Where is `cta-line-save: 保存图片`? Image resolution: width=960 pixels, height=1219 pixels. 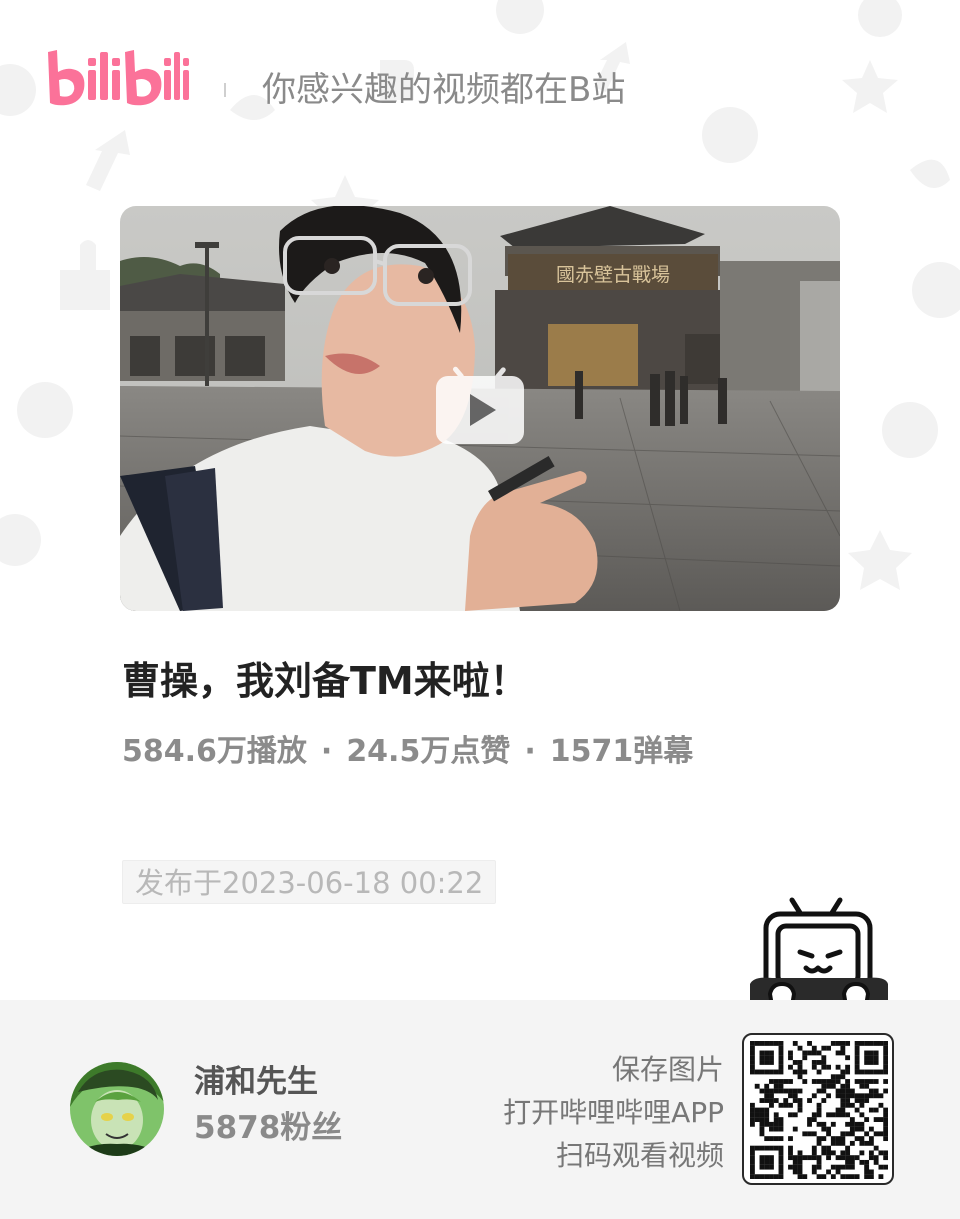 cta-line-save: 保存图片 is located at coordinates (667, 1069).